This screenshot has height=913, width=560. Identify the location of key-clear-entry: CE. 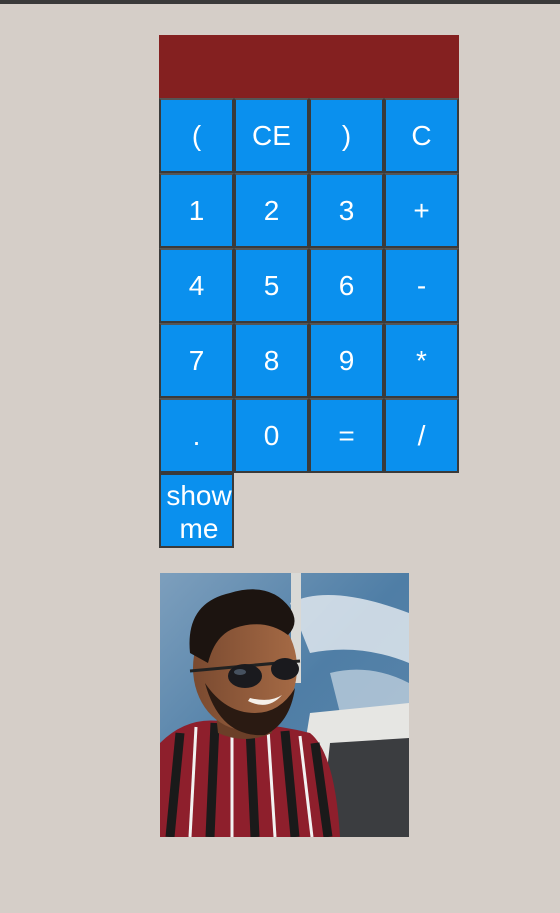
(271, 135).